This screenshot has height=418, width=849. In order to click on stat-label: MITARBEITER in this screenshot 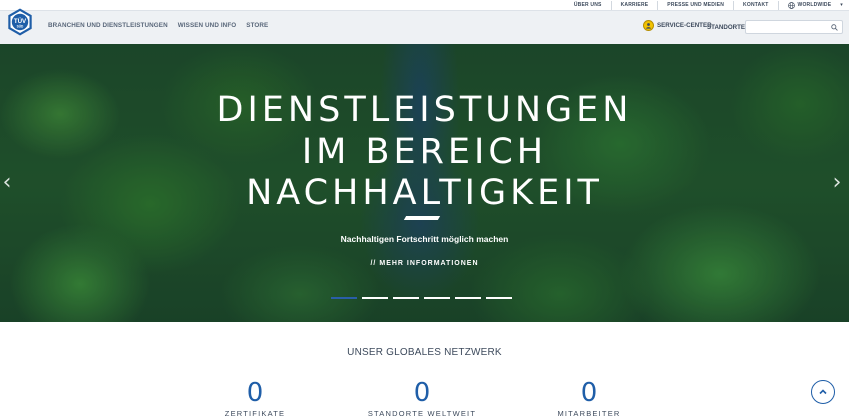, I will do `click(589, 413)`.